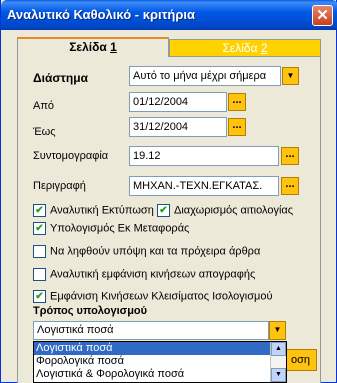 This screenshot has height=383, width=337. What do you see at coordinates (241, 48) in the screenshot?
I see `tab-page-2-label: Σελίδα` at bounding box center [241, 48].